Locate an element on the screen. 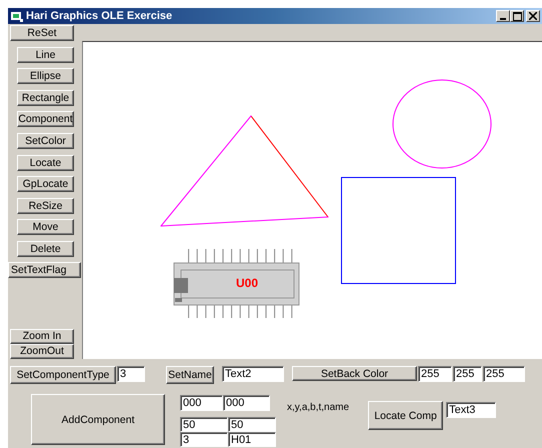 The height and width of the screenshot is (448, 542). close-button is located at coordinates (533, 16).